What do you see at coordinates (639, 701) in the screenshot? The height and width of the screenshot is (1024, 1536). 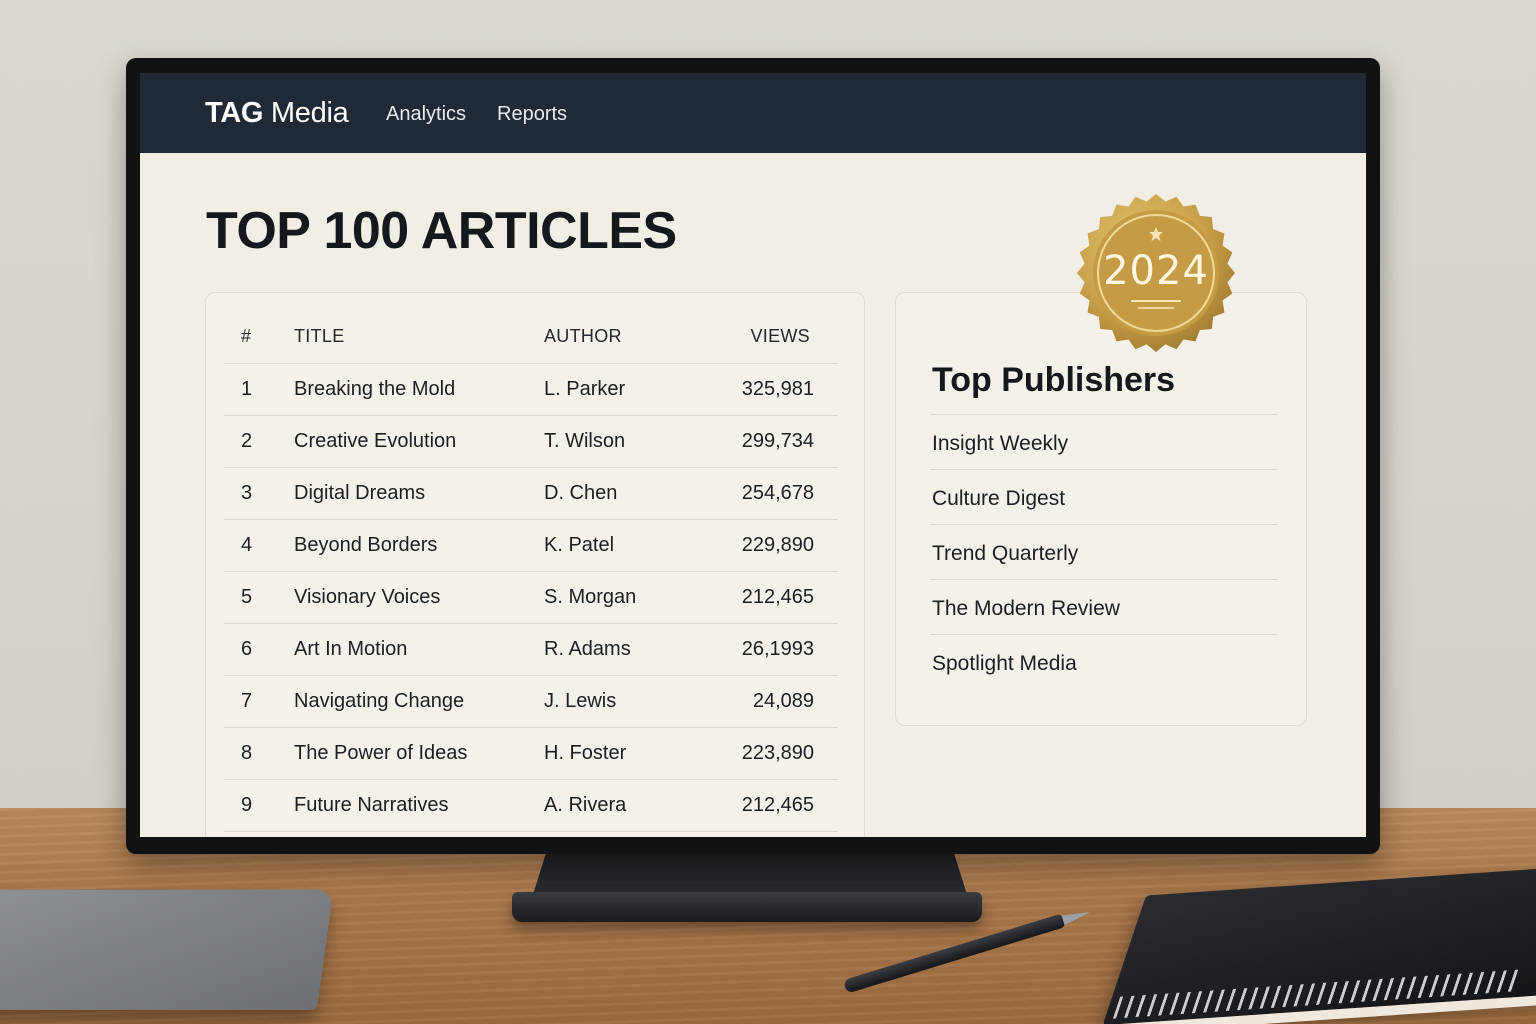 I see `cell-author: J. Lewis` at bounding box center [639, 701].